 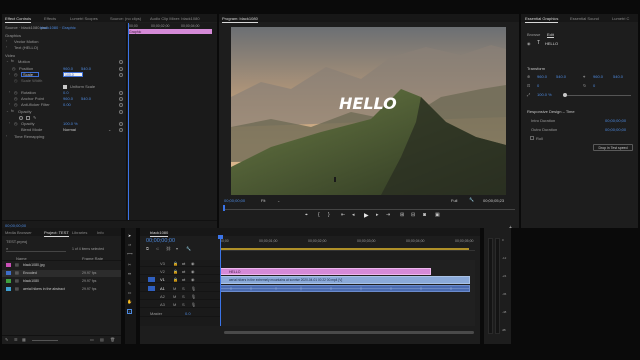 What do you see at coordinates (180, 271) in the screenshot?
I see `track-header-v2: V2 🔒 ⇄ ◉` at bounding box center [180, 271].